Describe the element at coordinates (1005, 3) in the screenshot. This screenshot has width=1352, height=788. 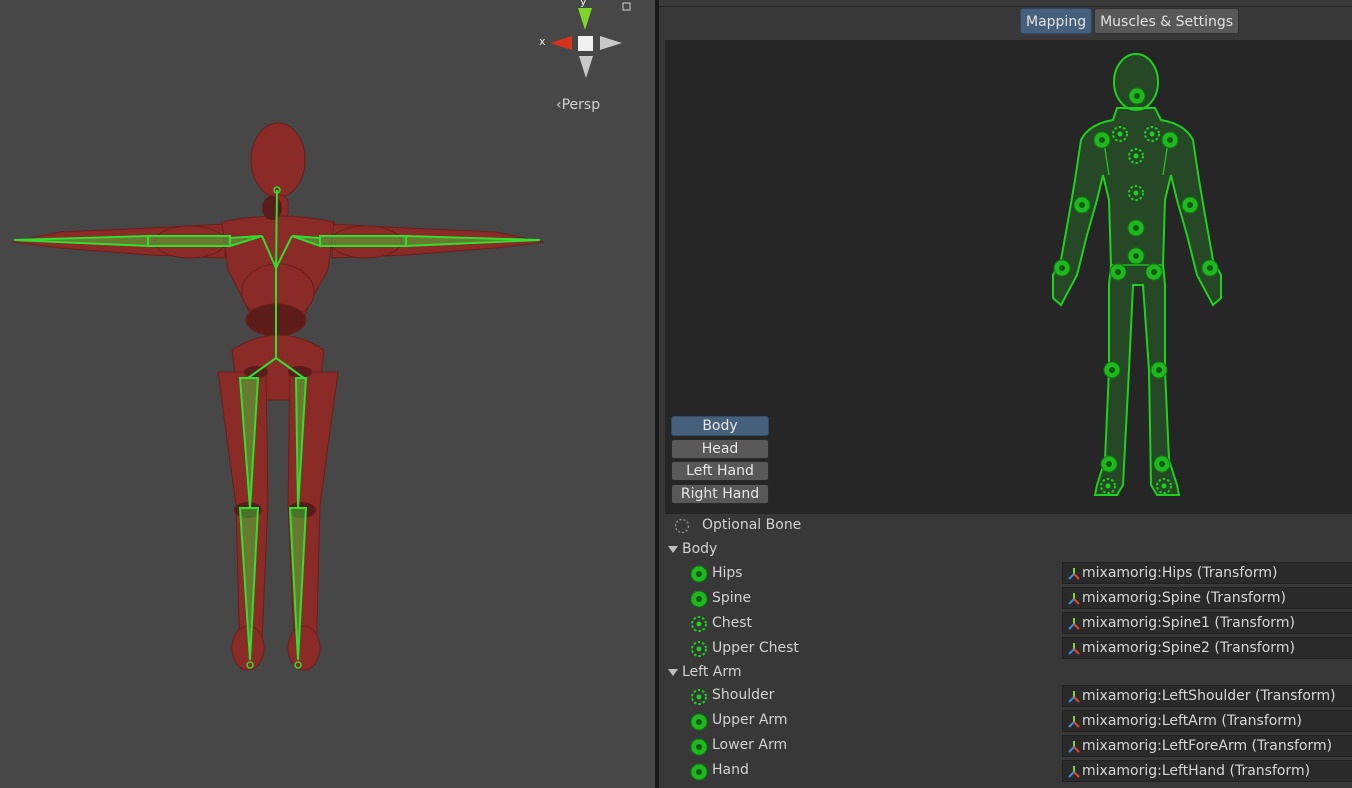
I see `toolbar-strip` at that location.